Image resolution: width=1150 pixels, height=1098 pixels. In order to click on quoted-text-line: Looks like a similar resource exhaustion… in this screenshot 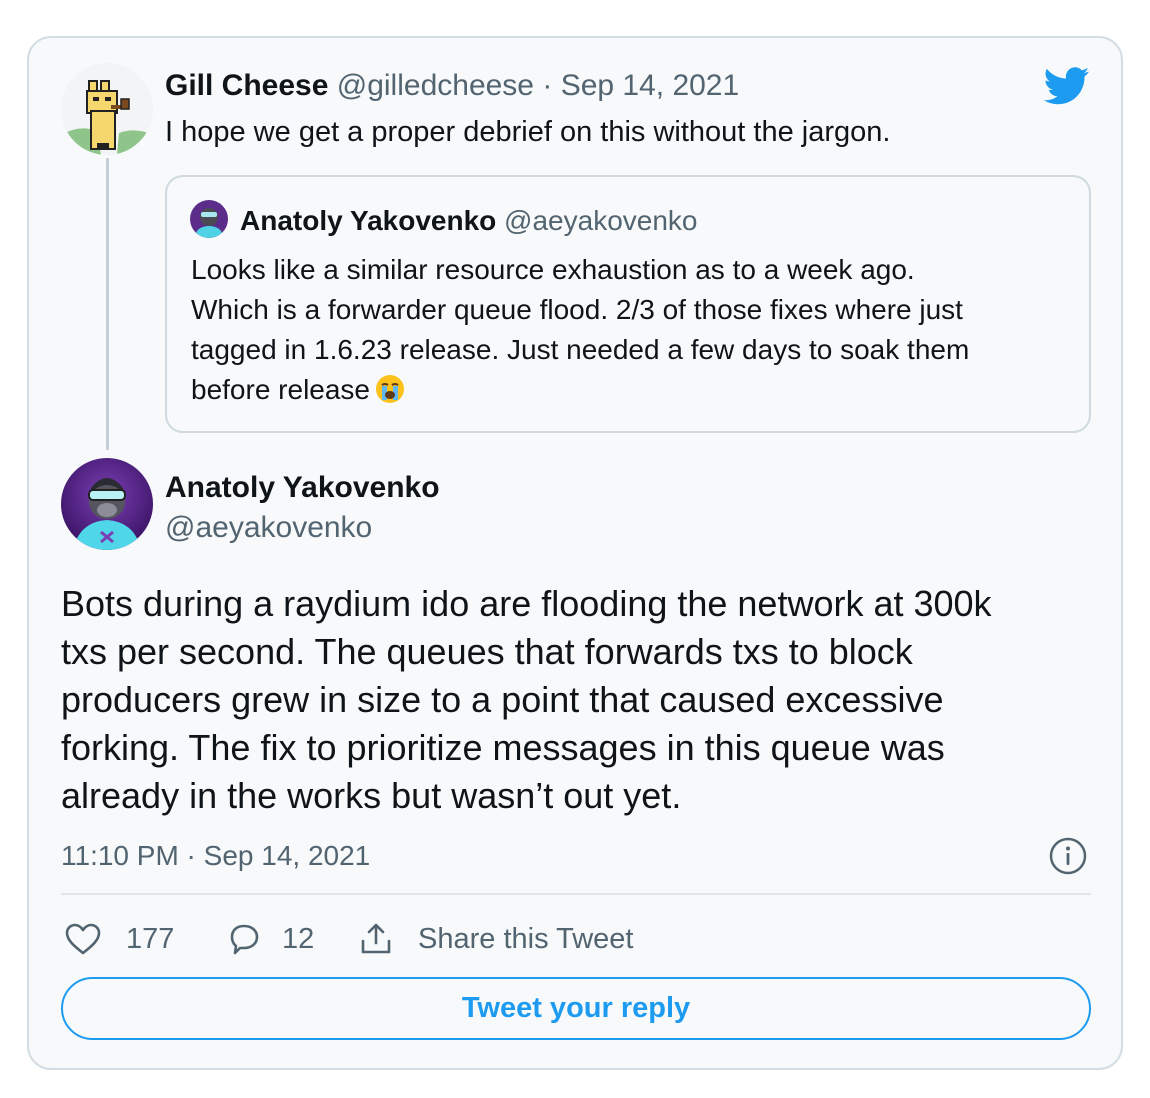, I will do `click(553, 269)`.